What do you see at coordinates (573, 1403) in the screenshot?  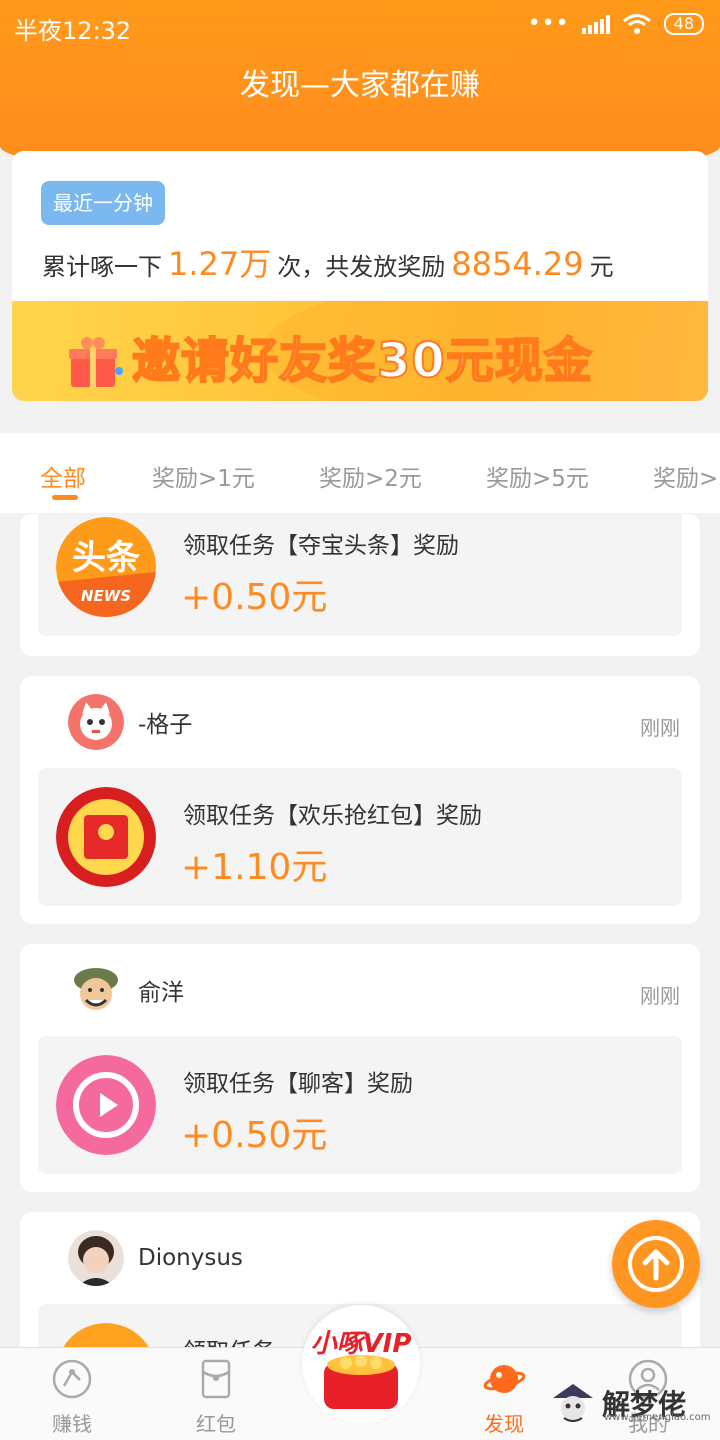 I see `hat-logo-icon` at bounding box center [573, 1403].